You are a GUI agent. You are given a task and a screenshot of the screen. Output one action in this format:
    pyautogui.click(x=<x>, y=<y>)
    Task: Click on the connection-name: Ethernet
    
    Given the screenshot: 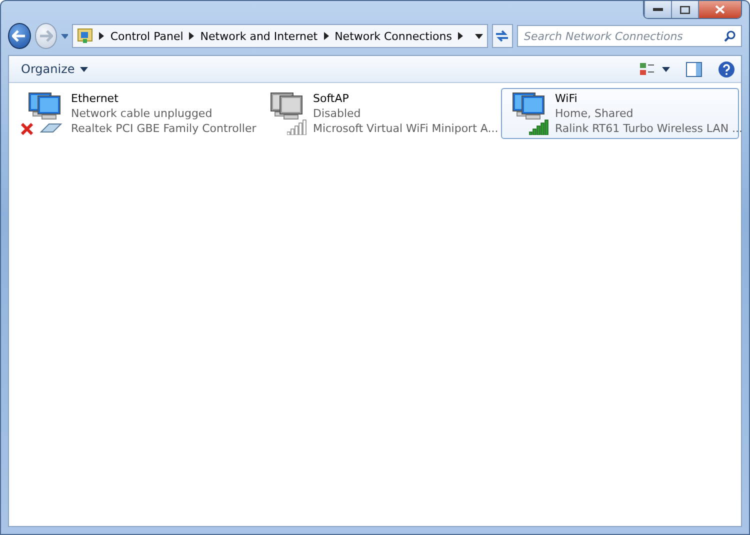 What is the action you would take?
    pyautogui.click(x=95, y=98)
    